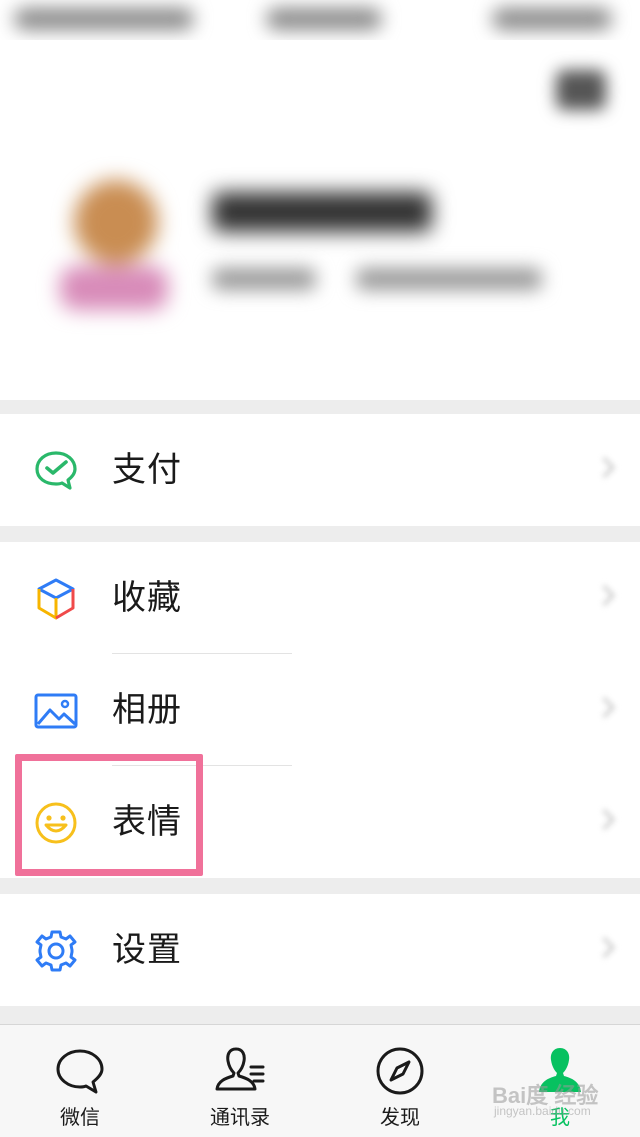  What do you see at coordinates (320, 822) in the screenshot?
I see `menu-item-stickers: 表情` at bounding box center [320, 822].